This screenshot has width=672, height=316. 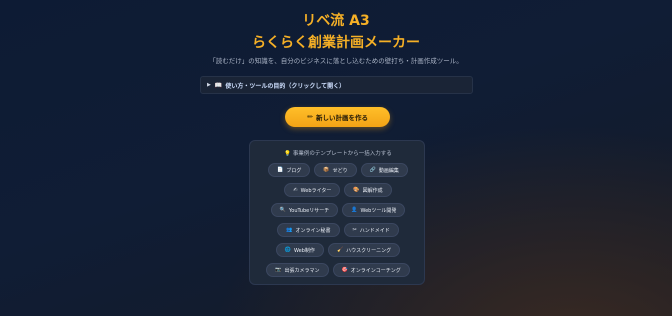 I want to click on template-chip-icon: 🌐, so click(x=288, y=250).